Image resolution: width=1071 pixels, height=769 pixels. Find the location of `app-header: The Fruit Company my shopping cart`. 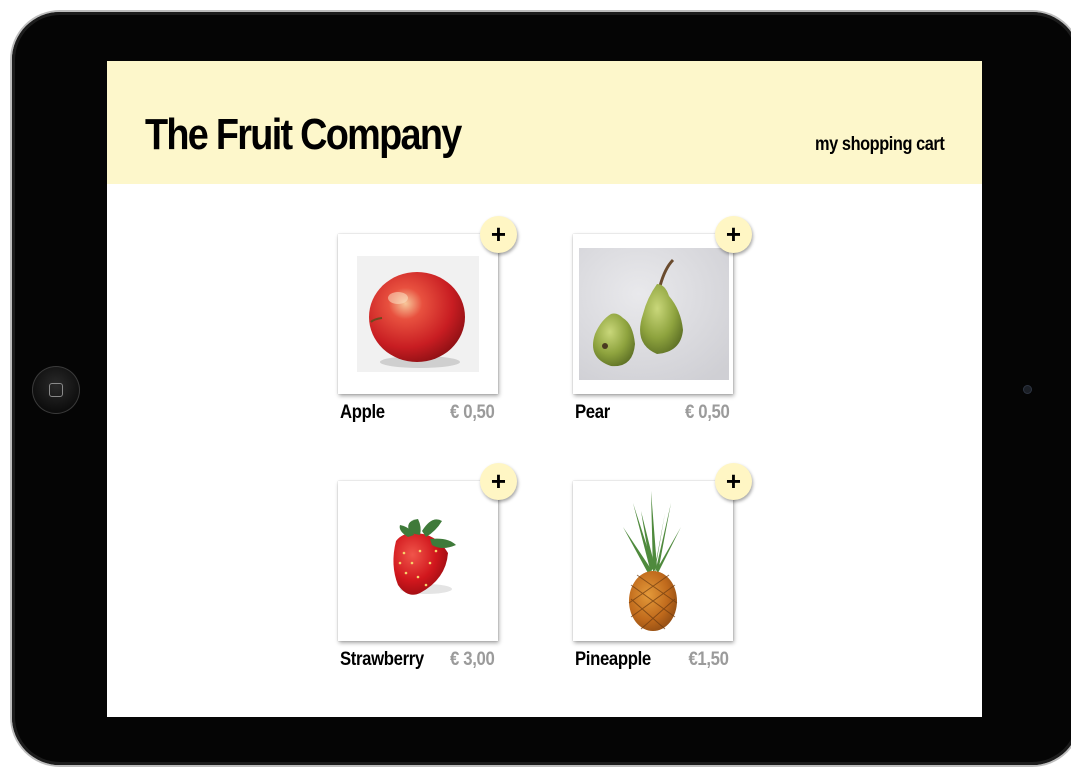

app-header: The Fruit Company my shopping cart is located at coordinates (544, 122).